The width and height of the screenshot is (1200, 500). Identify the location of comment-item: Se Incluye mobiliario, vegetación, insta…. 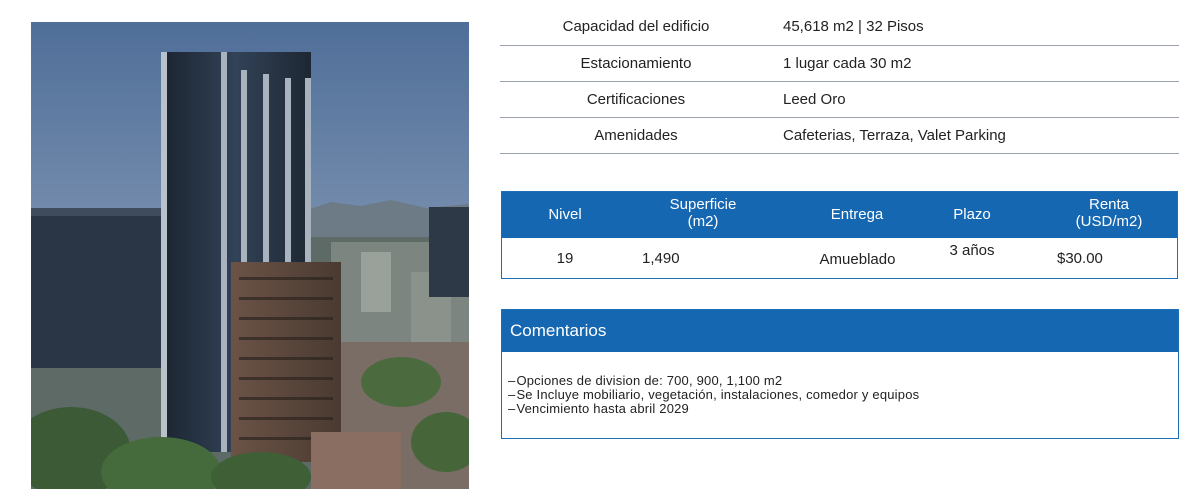
(713, 395).